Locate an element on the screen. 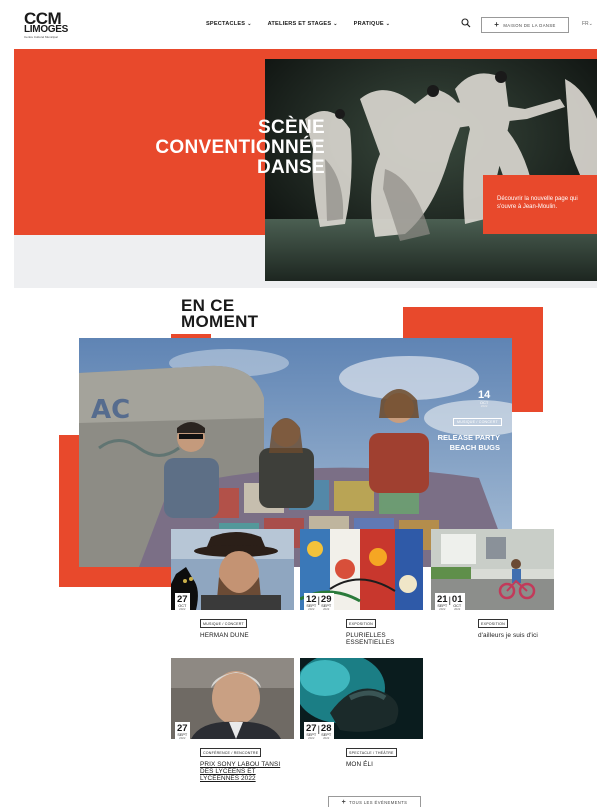 The image size is (597, 807). date-end: 01 OCT 2022 is located at coordinates (457, 603).